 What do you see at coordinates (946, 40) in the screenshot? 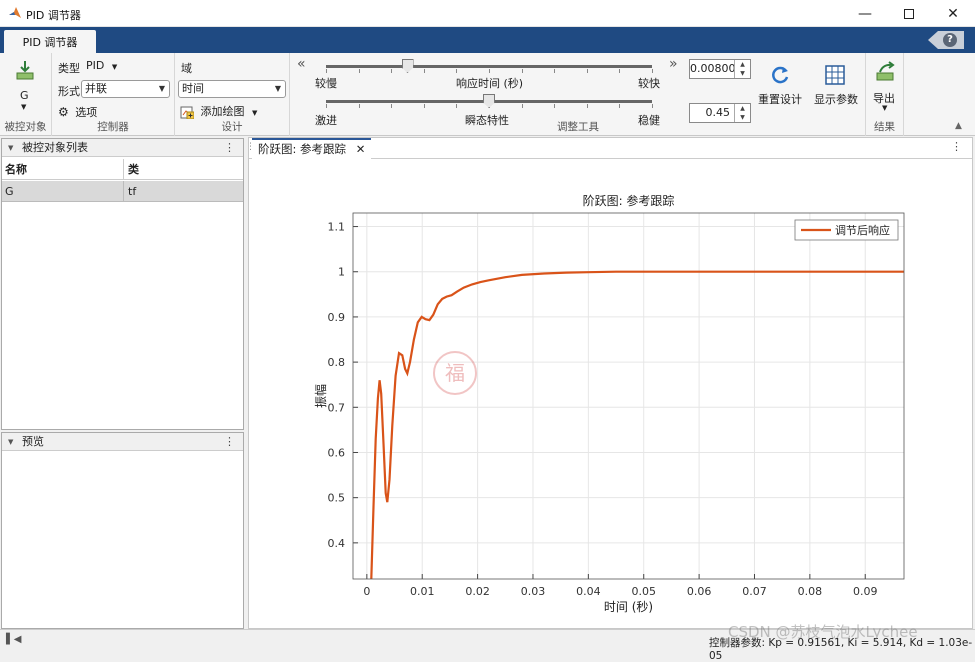
I see `help-button: ?` at bounding box center [946, 40].